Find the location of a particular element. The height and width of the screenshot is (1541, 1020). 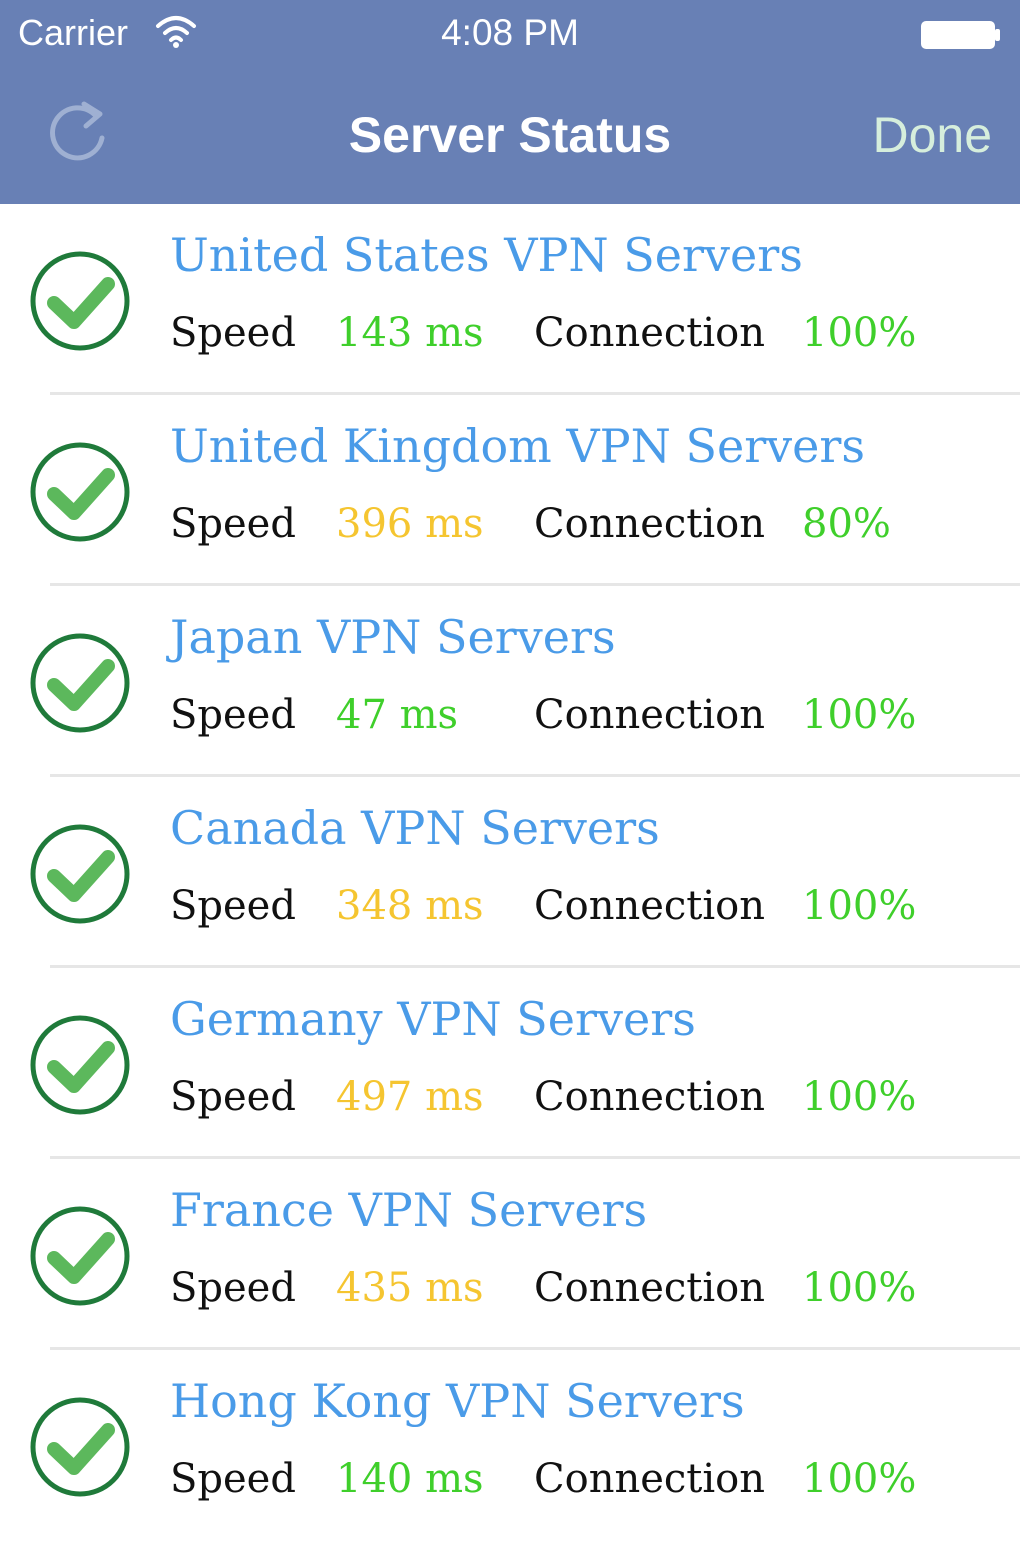

server-name: France VPN Servers is located at coordinates (409, 1210).